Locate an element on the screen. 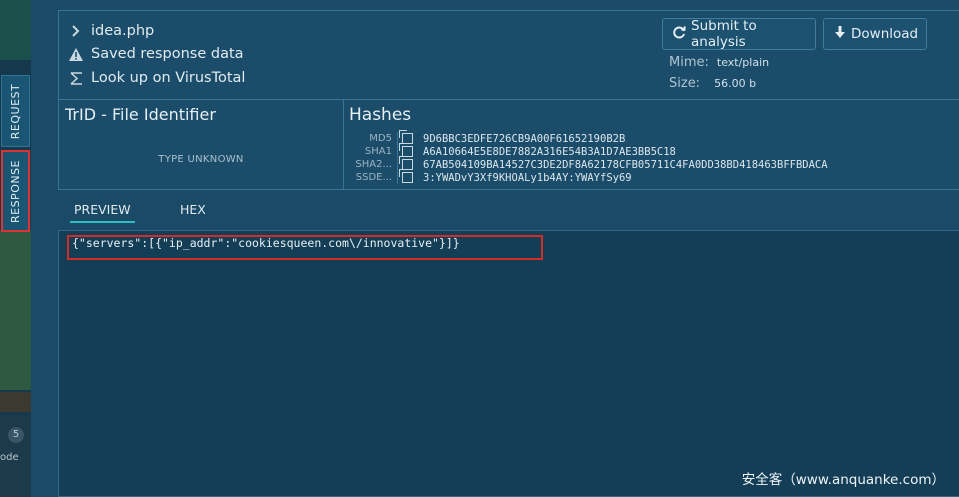 This screenshot has height=497, width=959. tab-hex: HEX is located at coordinates (193, 209).